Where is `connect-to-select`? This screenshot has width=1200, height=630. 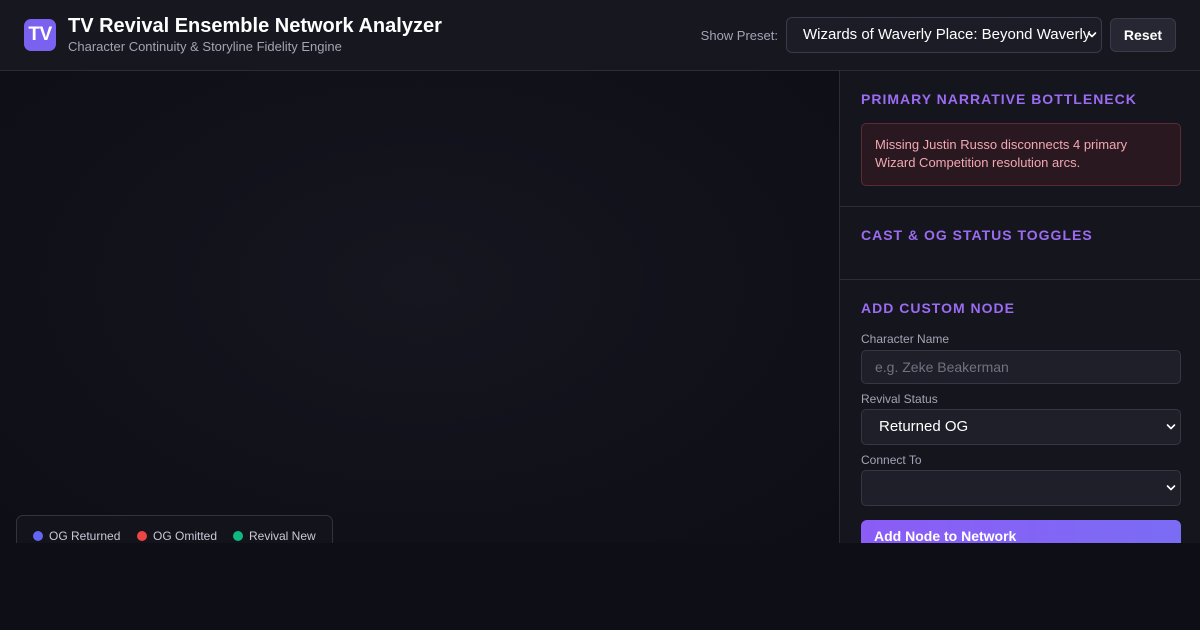
connect-to-select is located at coordinates (1021, 488).